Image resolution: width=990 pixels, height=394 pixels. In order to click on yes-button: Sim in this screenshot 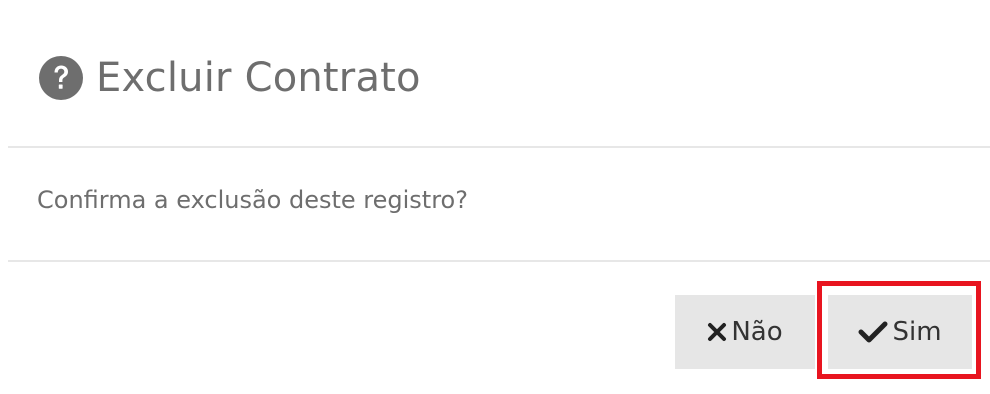, I will do `click(900, 332)`.